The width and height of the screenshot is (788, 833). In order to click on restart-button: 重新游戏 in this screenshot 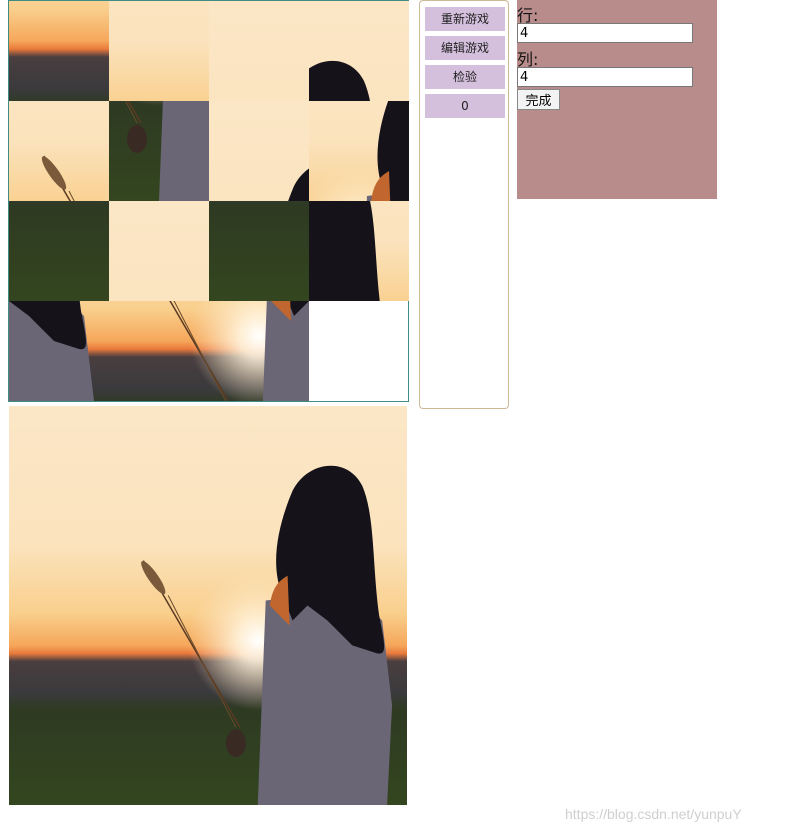, I will do `click(465, 19)`.